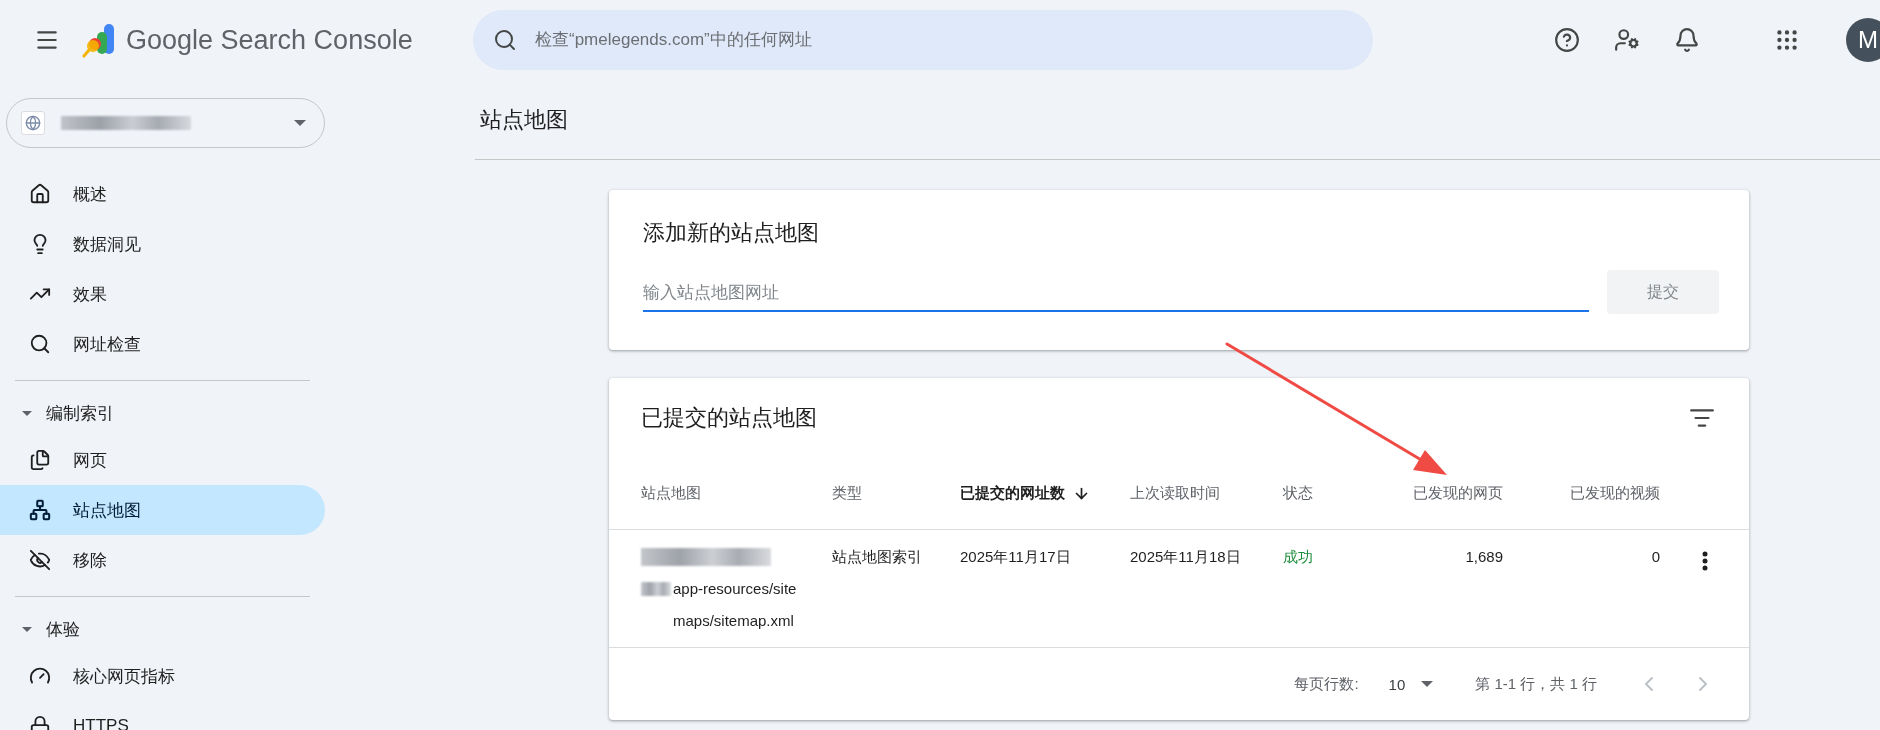 The image size is (1880, 730). I want to click on user-gear-icon, so click(1627, 40).